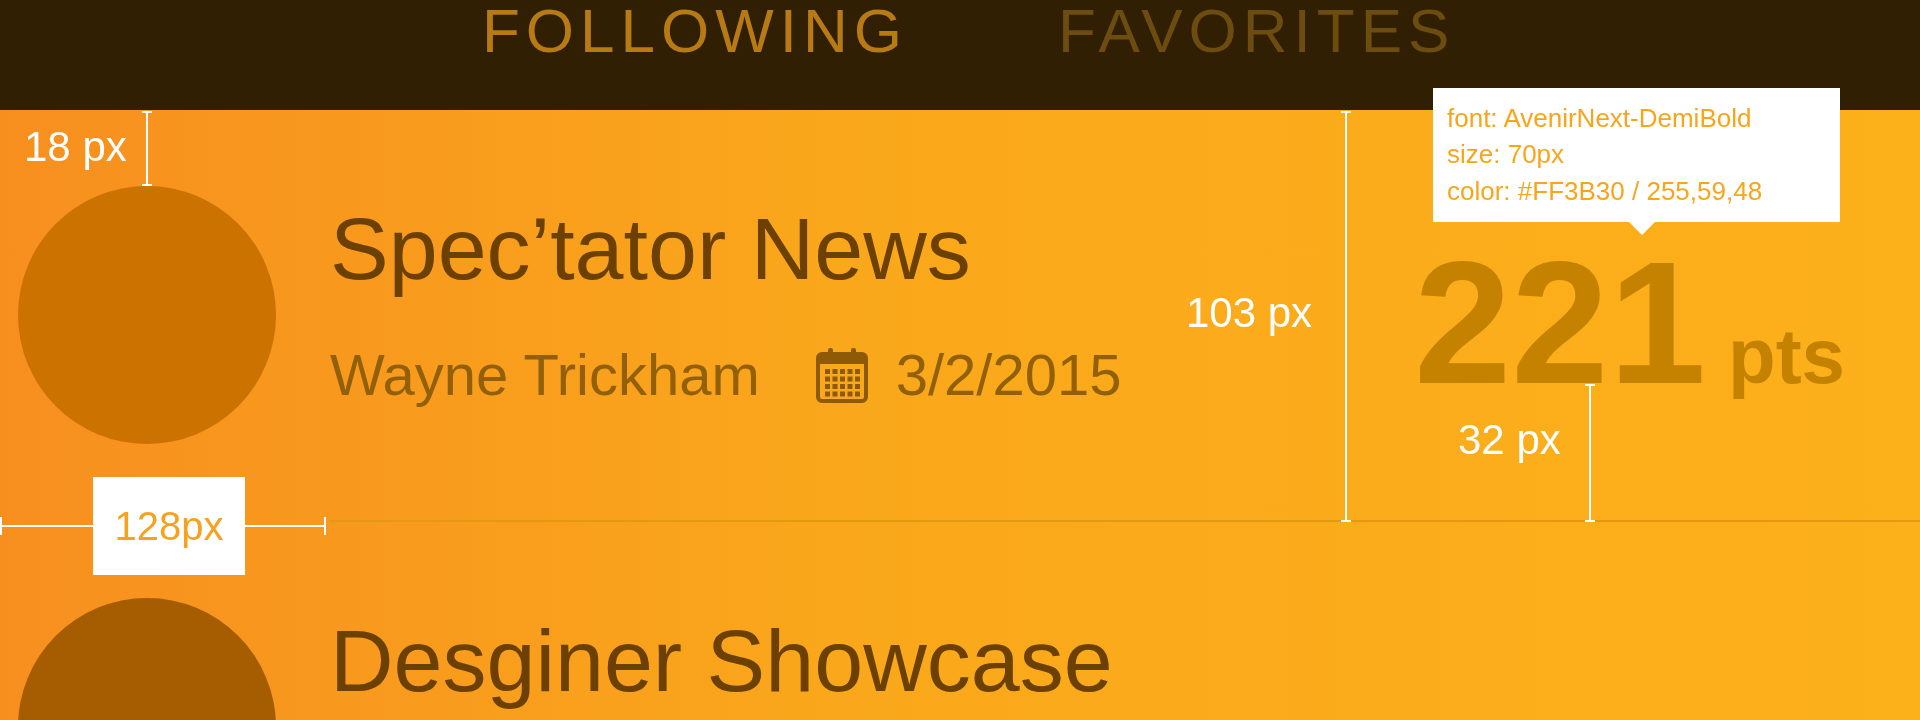  Describe the element at coordinates (169, 526) in the screenshot. I see `dimension-label: 128px` at that location.